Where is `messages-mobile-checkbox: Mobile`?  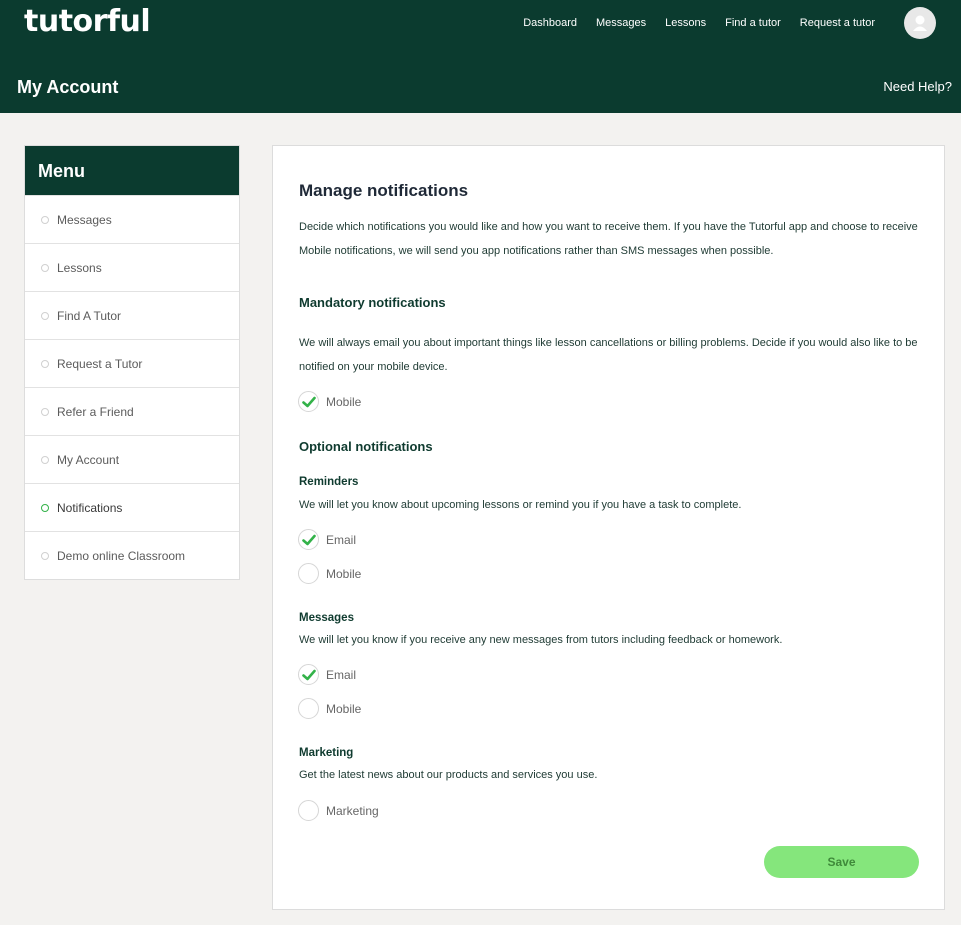
messages-mobile-checkbox: Mobile is located at coordinates (329, 708).